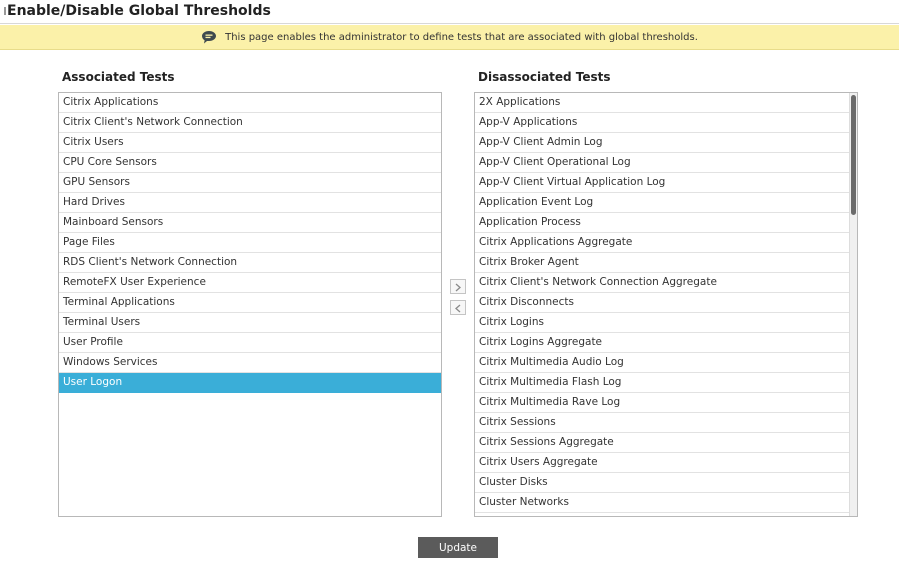  Describe the element at coordinates (250, 183) in the screenshot. I see `list-item: GPU Sensors` at that location.